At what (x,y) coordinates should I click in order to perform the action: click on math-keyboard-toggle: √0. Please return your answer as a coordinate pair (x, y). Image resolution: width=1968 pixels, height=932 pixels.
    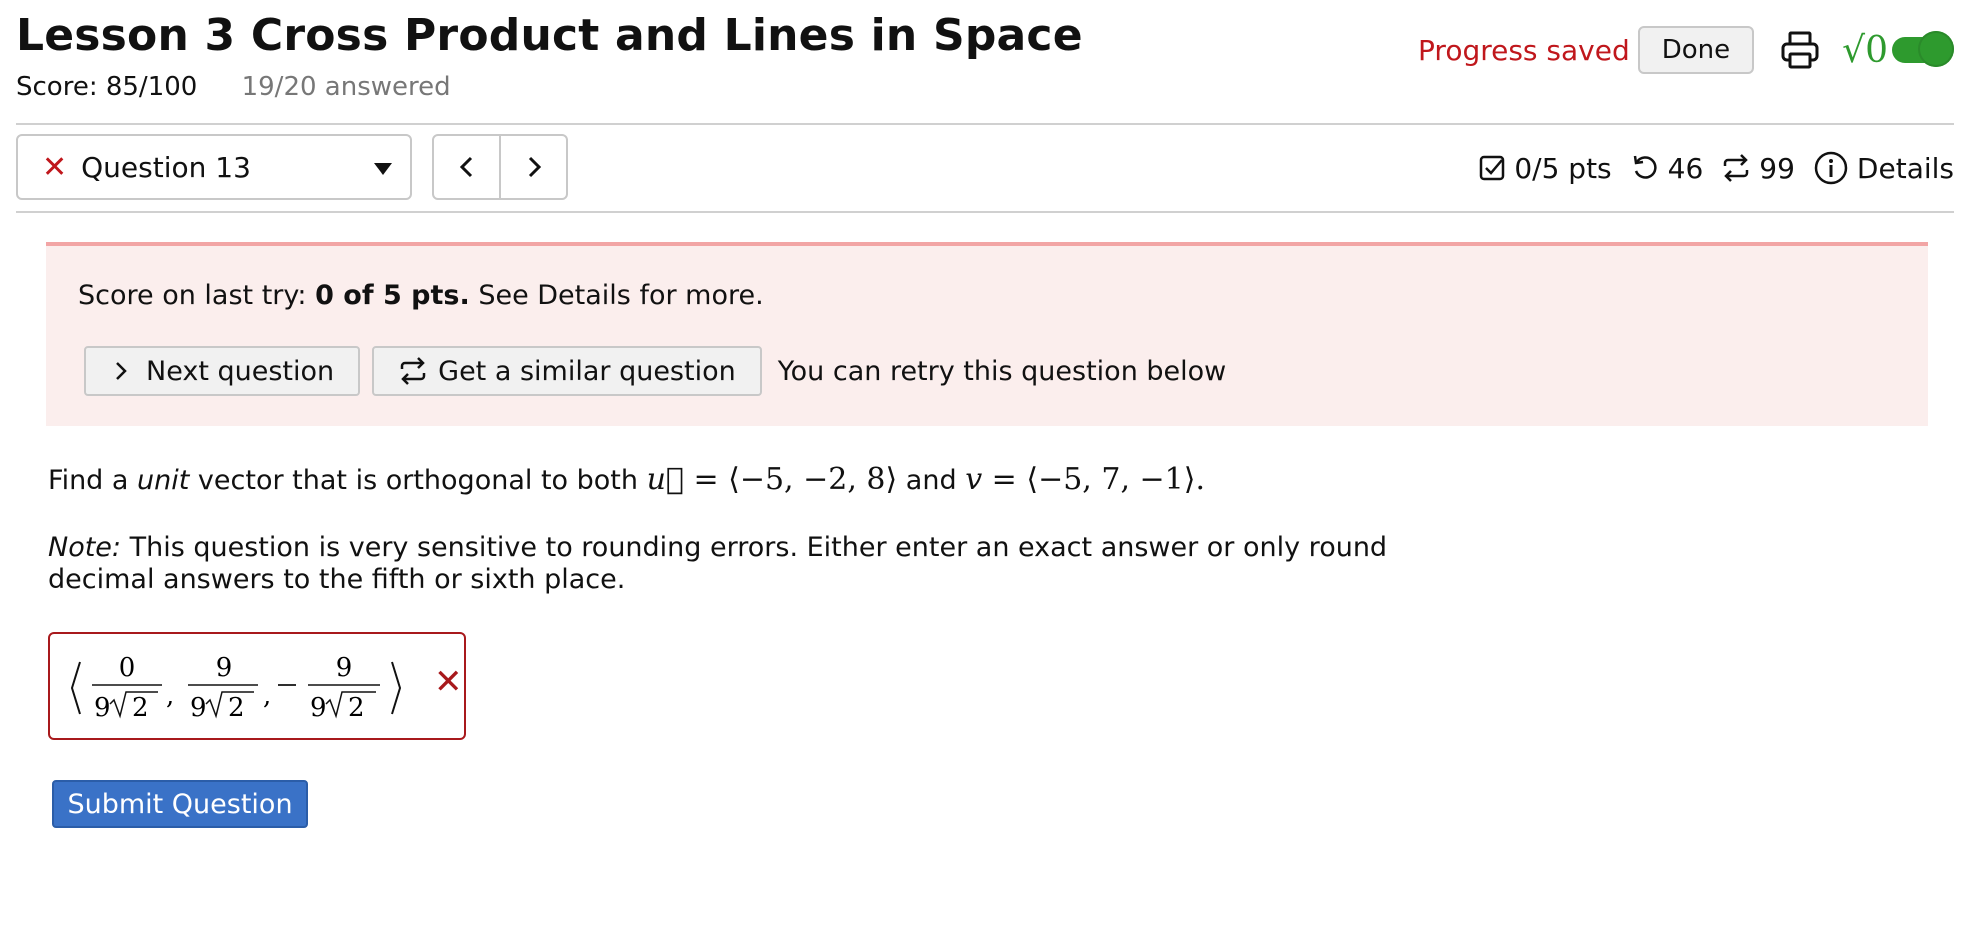
    Looking at the image, I should click on (1898, 50).